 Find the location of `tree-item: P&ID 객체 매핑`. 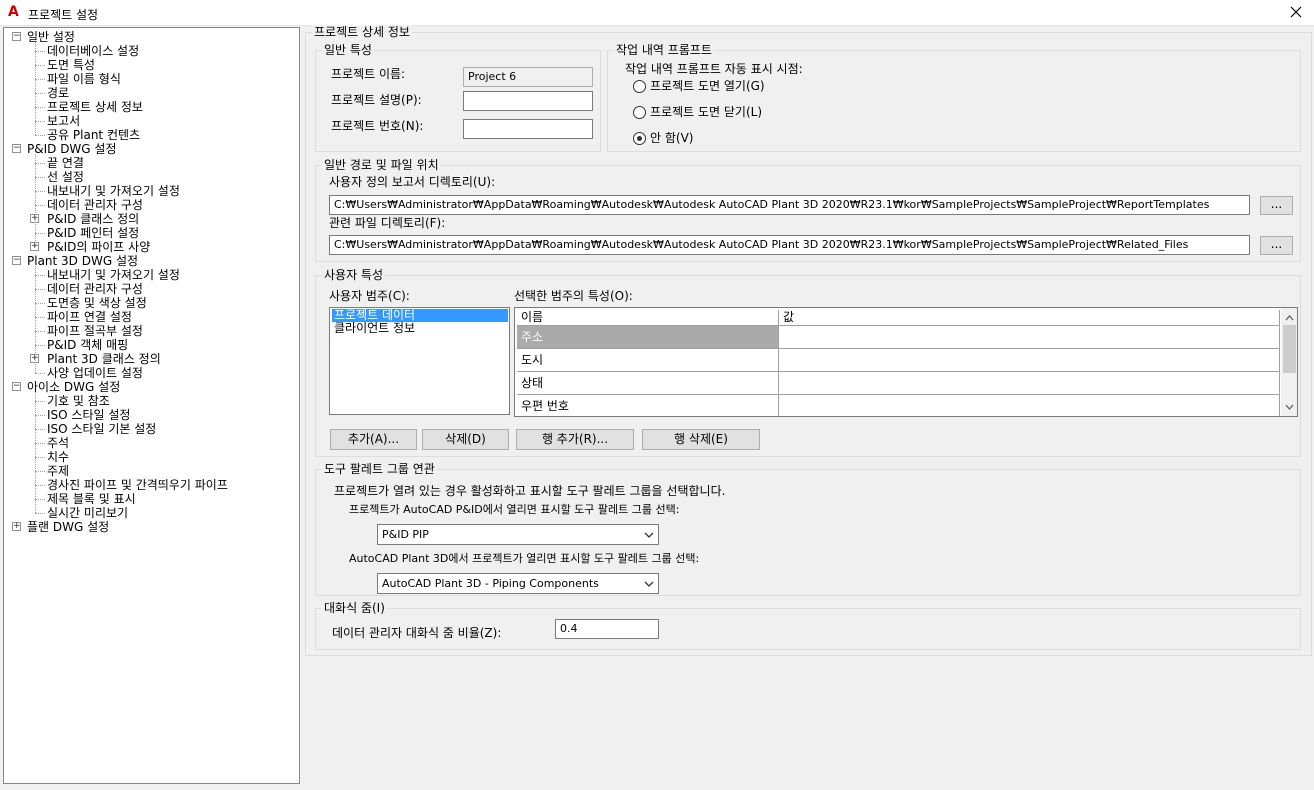

tree-item: P&ID 객체 매핑 is located at coordinates (87, 345).